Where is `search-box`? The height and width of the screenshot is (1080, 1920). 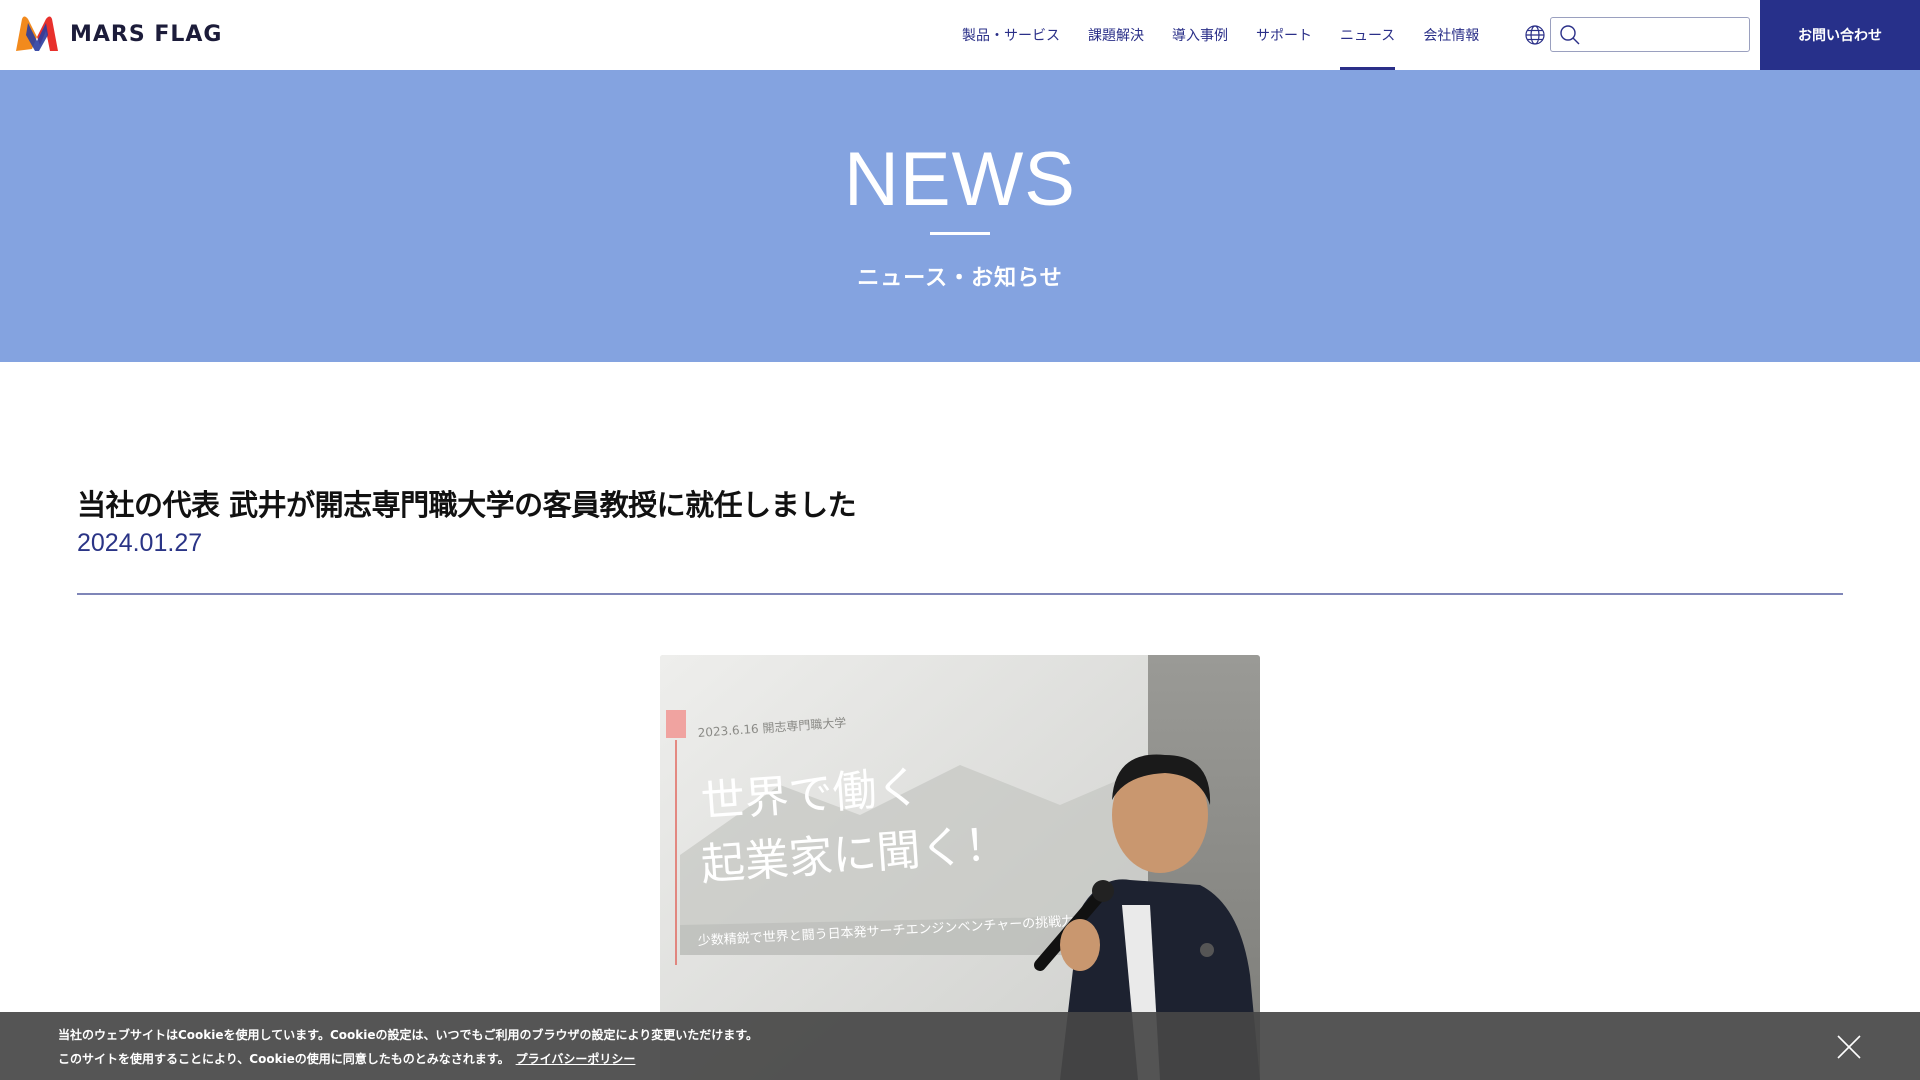 search-box is located at coordinates (1650, 34).